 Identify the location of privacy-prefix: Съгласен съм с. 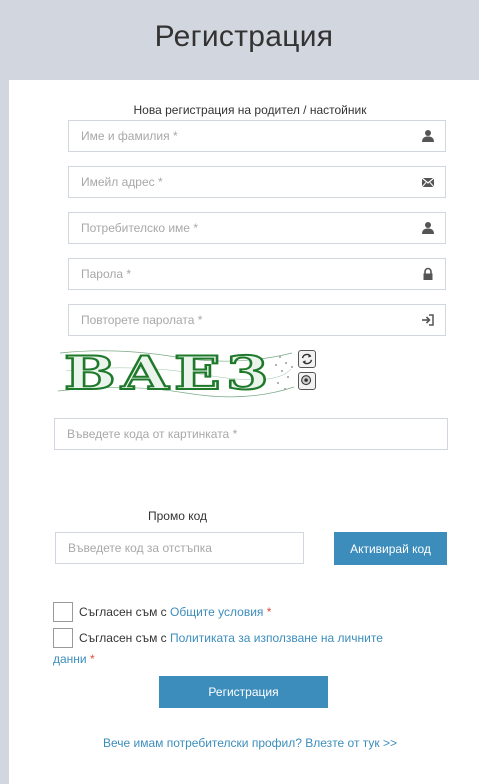
(125, 638).